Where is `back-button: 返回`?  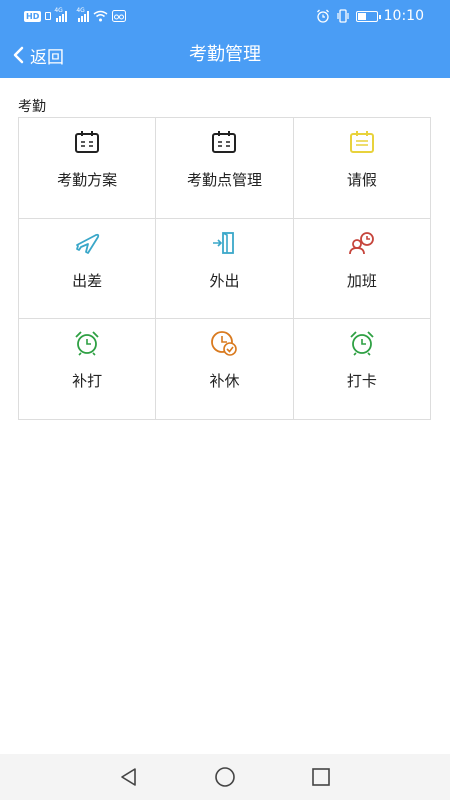
back-button: 返回 is located at coordinates (38, 55).